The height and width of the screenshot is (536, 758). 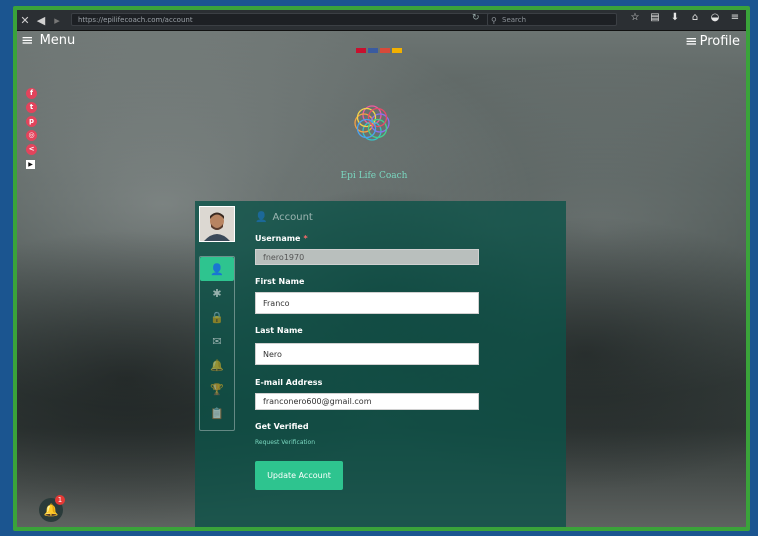 I want to click on pinterest-icon: p, so click(x=31, y=121).